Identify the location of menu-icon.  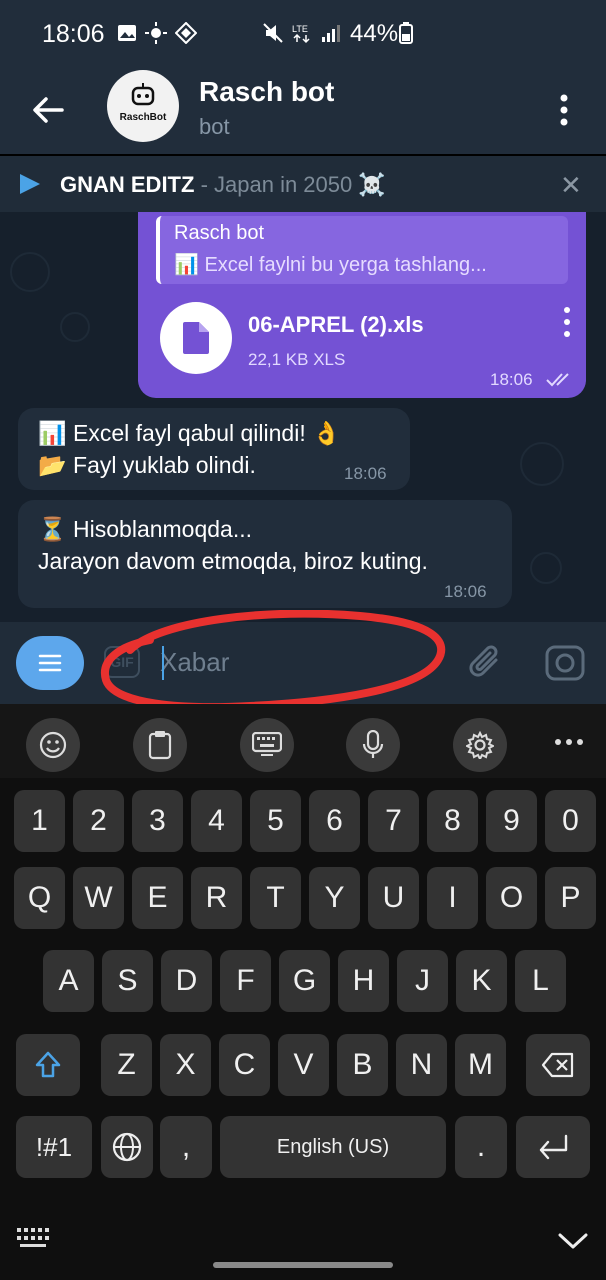
(50, 663).